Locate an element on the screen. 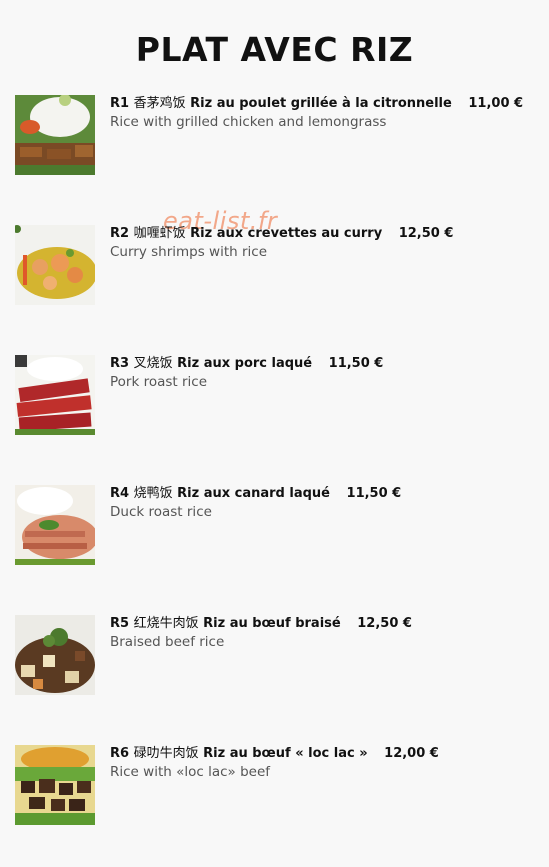  item-price: 12,00 € is located at coordinates (411, 753).